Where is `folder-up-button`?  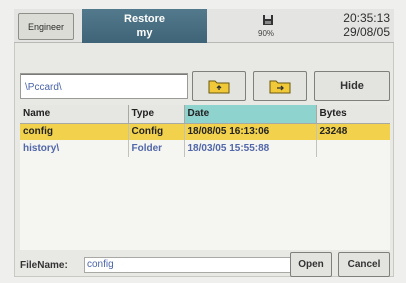
folder-up-button is located at coordinates (219, 86).